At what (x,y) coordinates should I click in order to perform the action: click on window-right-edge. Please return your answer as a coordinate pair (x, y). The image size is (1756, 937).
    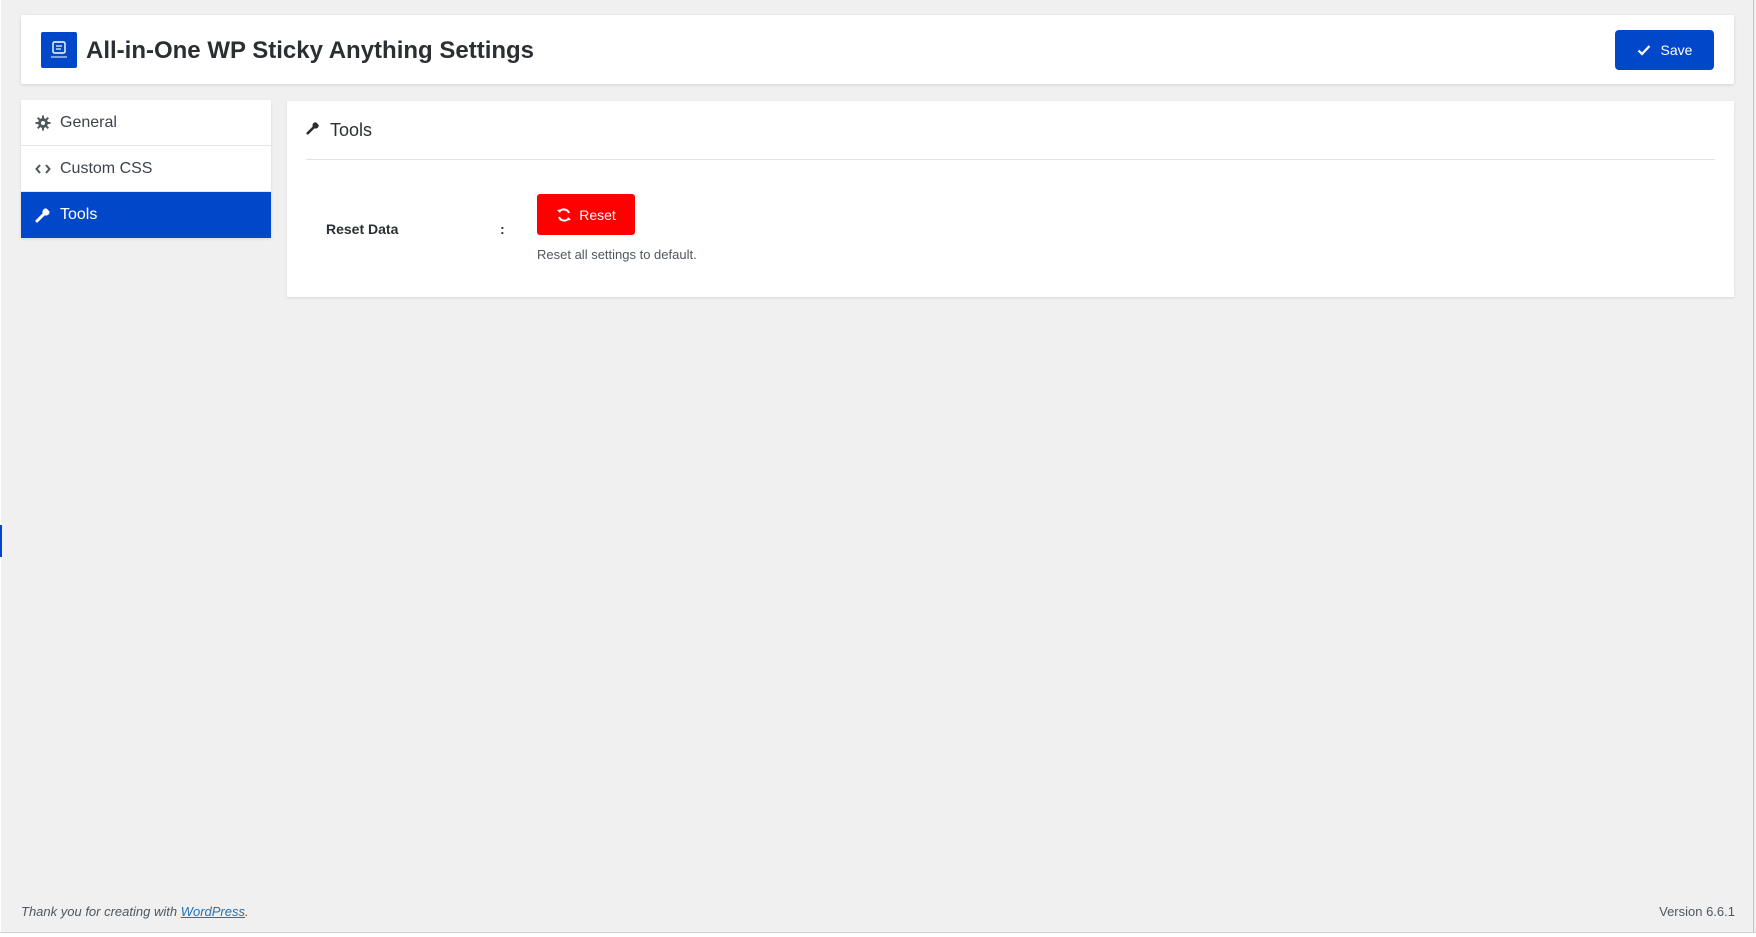
    Looking at the image, I should click on (1753, 468).